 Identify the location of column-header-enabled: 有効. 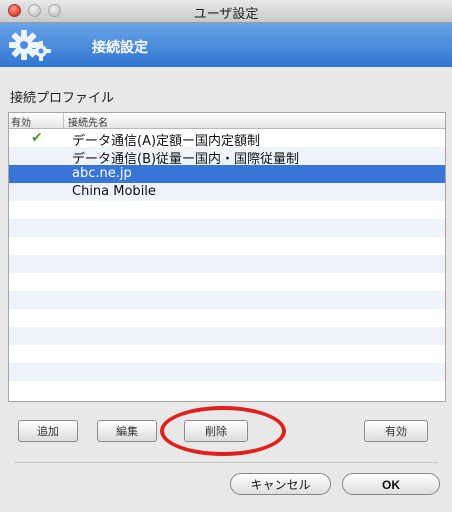
(21, 121).